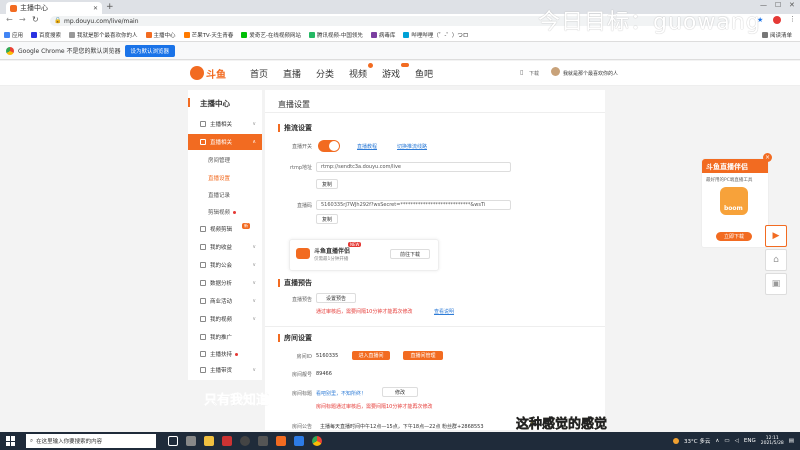 The image size is (800, 450). Describe the element at coordinates (382, 35) in the screenshot. I see `bookmark-virus-db: 病毒库` at that location.